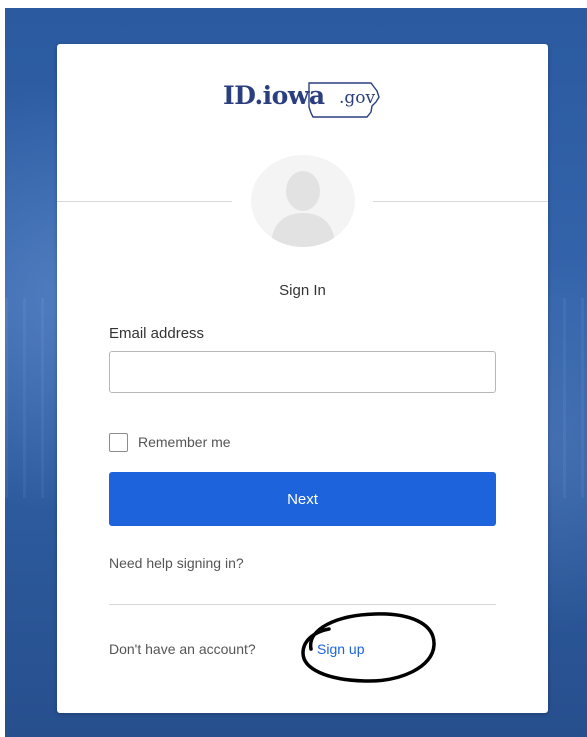 The image size is (587, 737). What do you see at coordinates (182, 649) in the screenshot?
I see `no-account-text: Don't have an account?` at bounding box center [182, 649].